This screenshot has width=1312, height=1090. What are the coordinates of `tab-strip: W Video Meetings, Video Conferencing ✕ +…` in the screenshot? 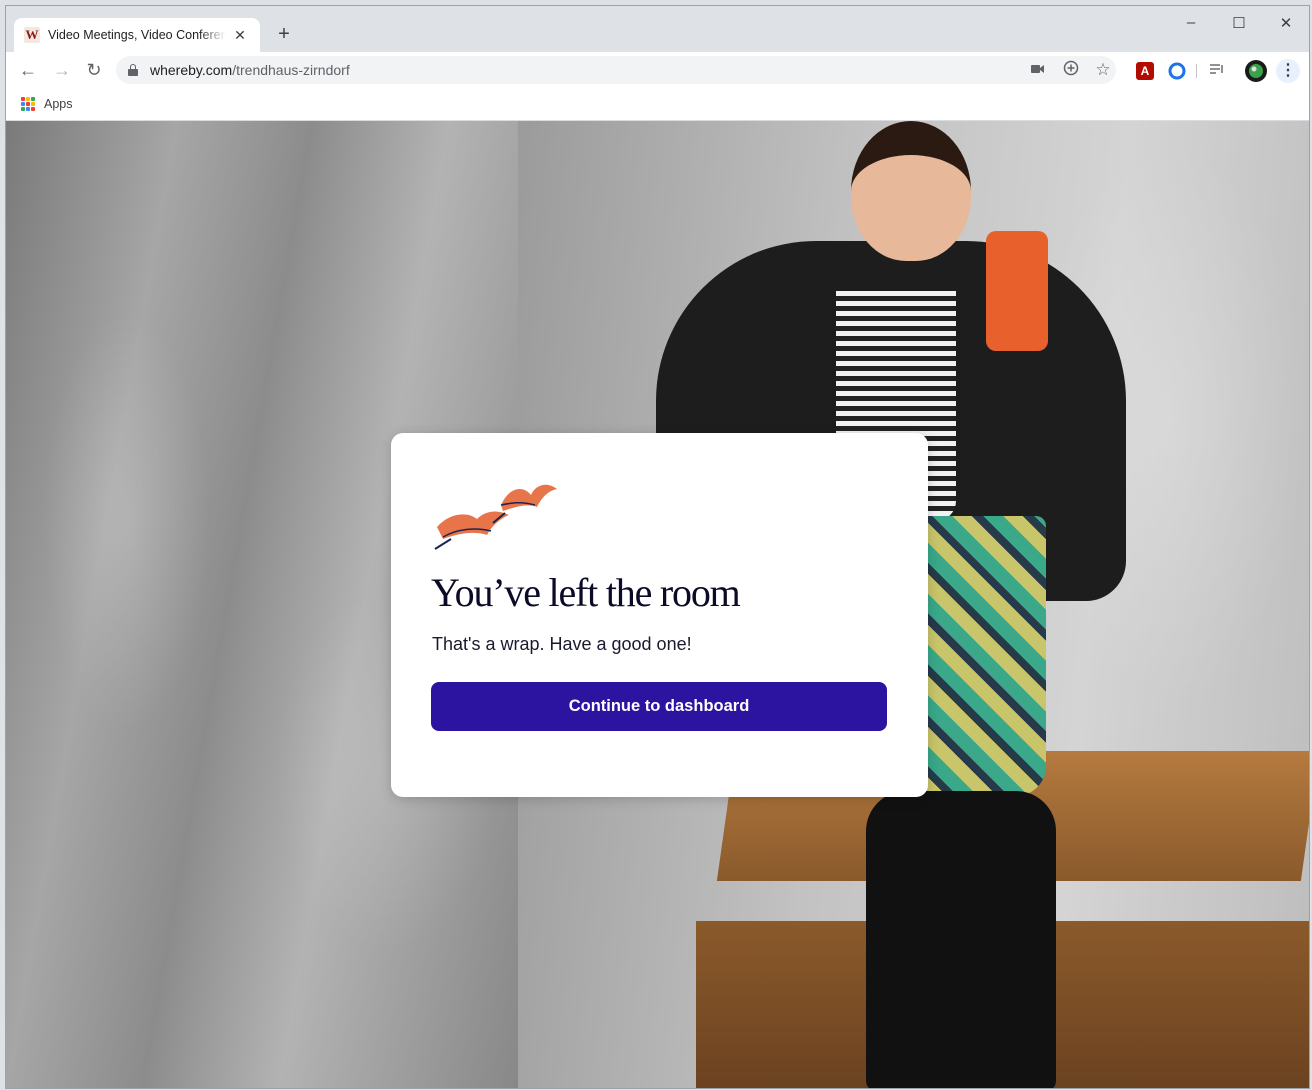 It's located at (657, 29).